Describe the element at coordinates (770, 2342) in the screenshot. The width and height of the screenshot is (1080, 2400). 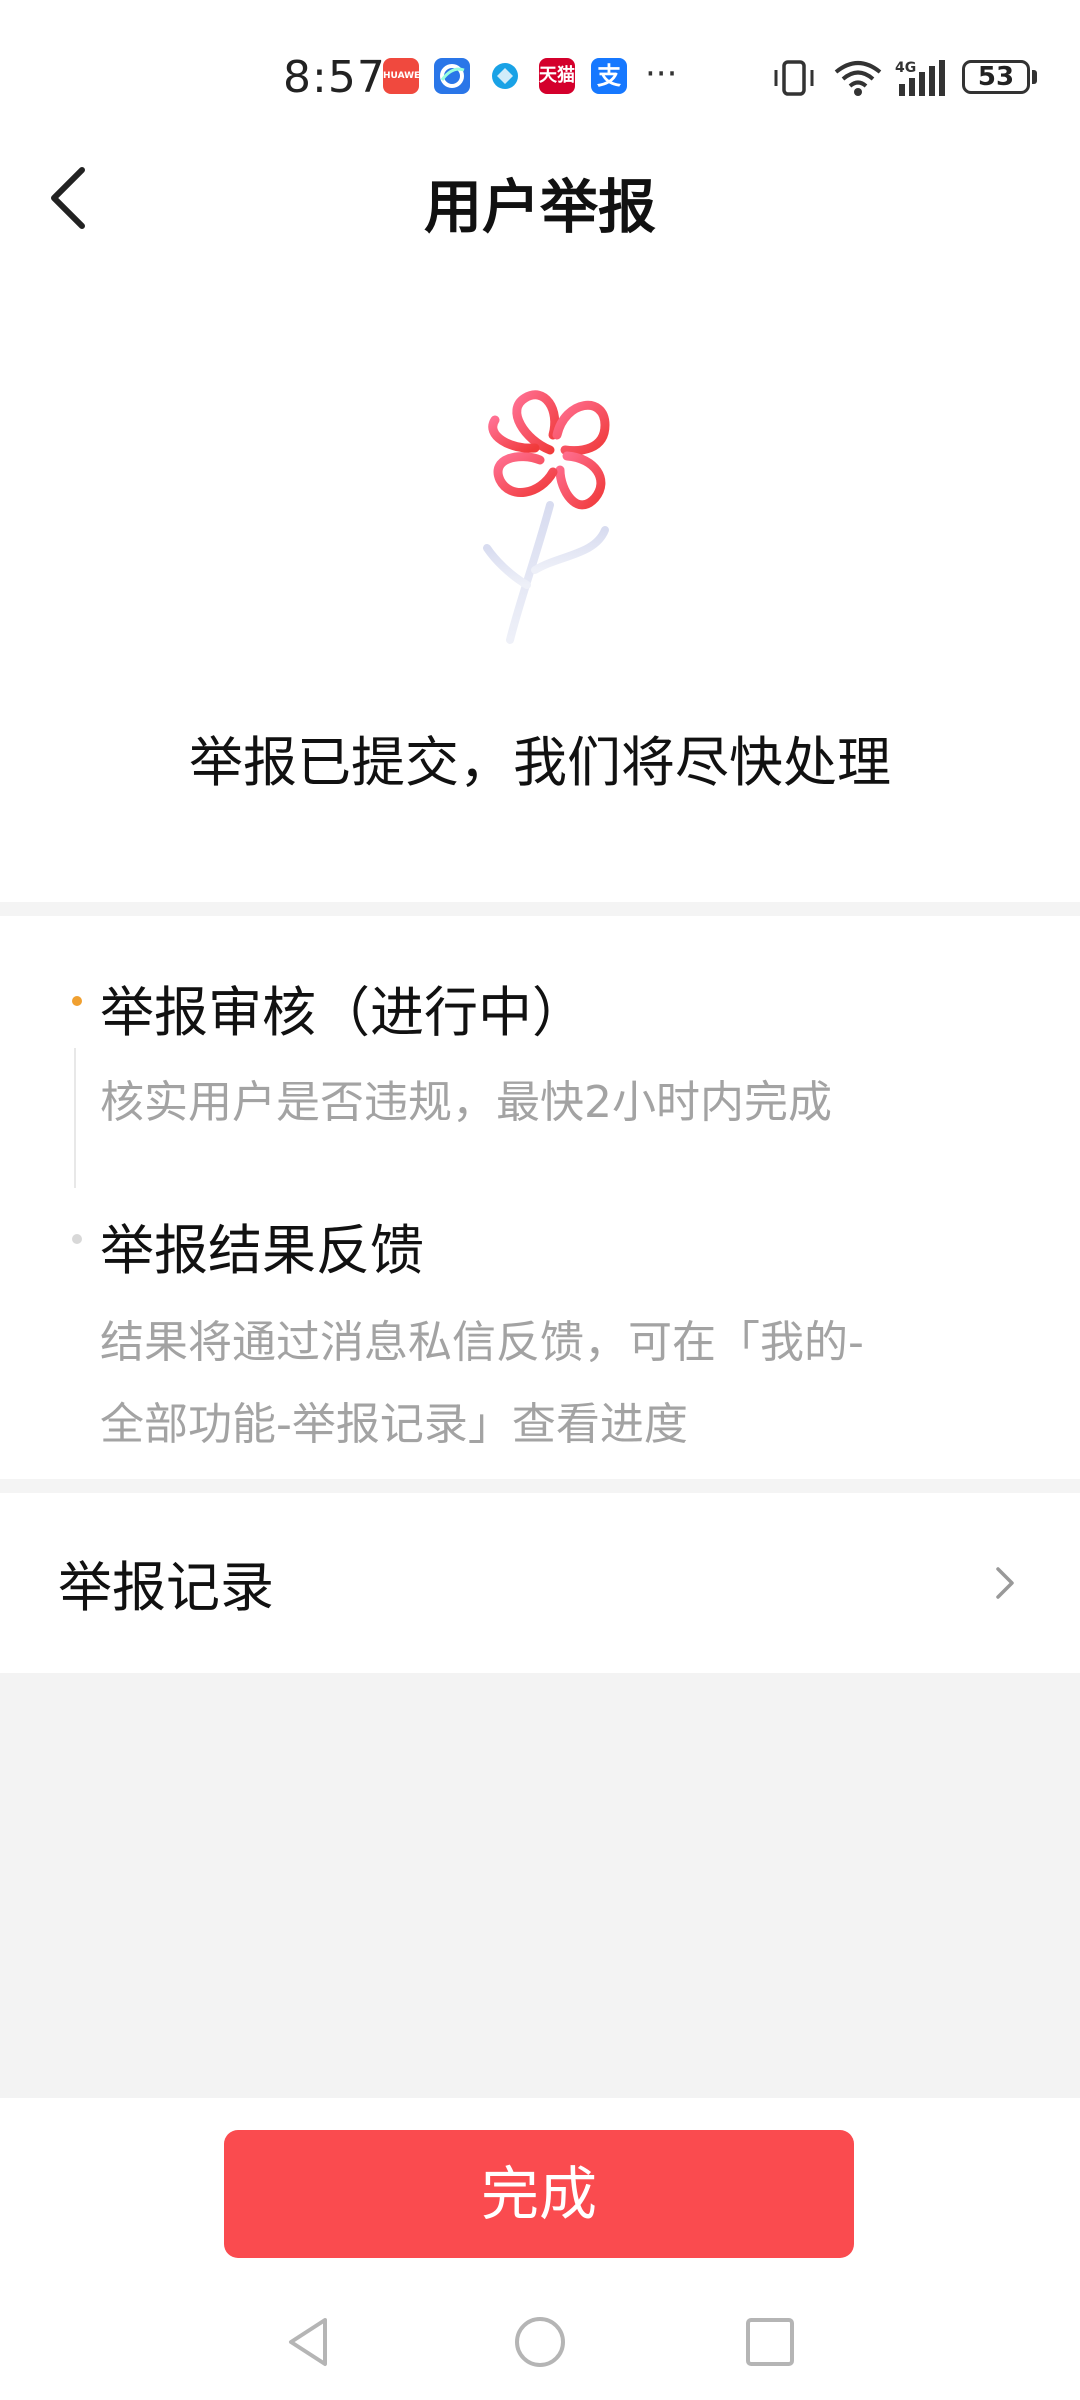
I see `nav-recents-icon` at that location.